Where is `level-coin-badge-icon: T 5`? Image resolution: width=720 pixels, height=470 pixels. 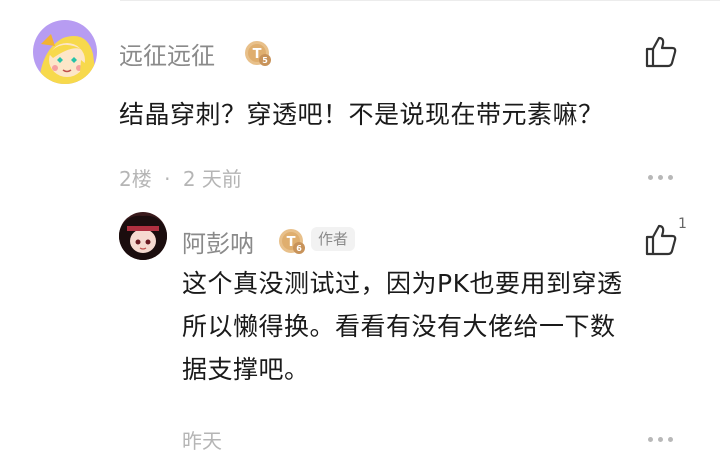 level-coin-badge-icon: T 5 is located at coordinates (258, 53).